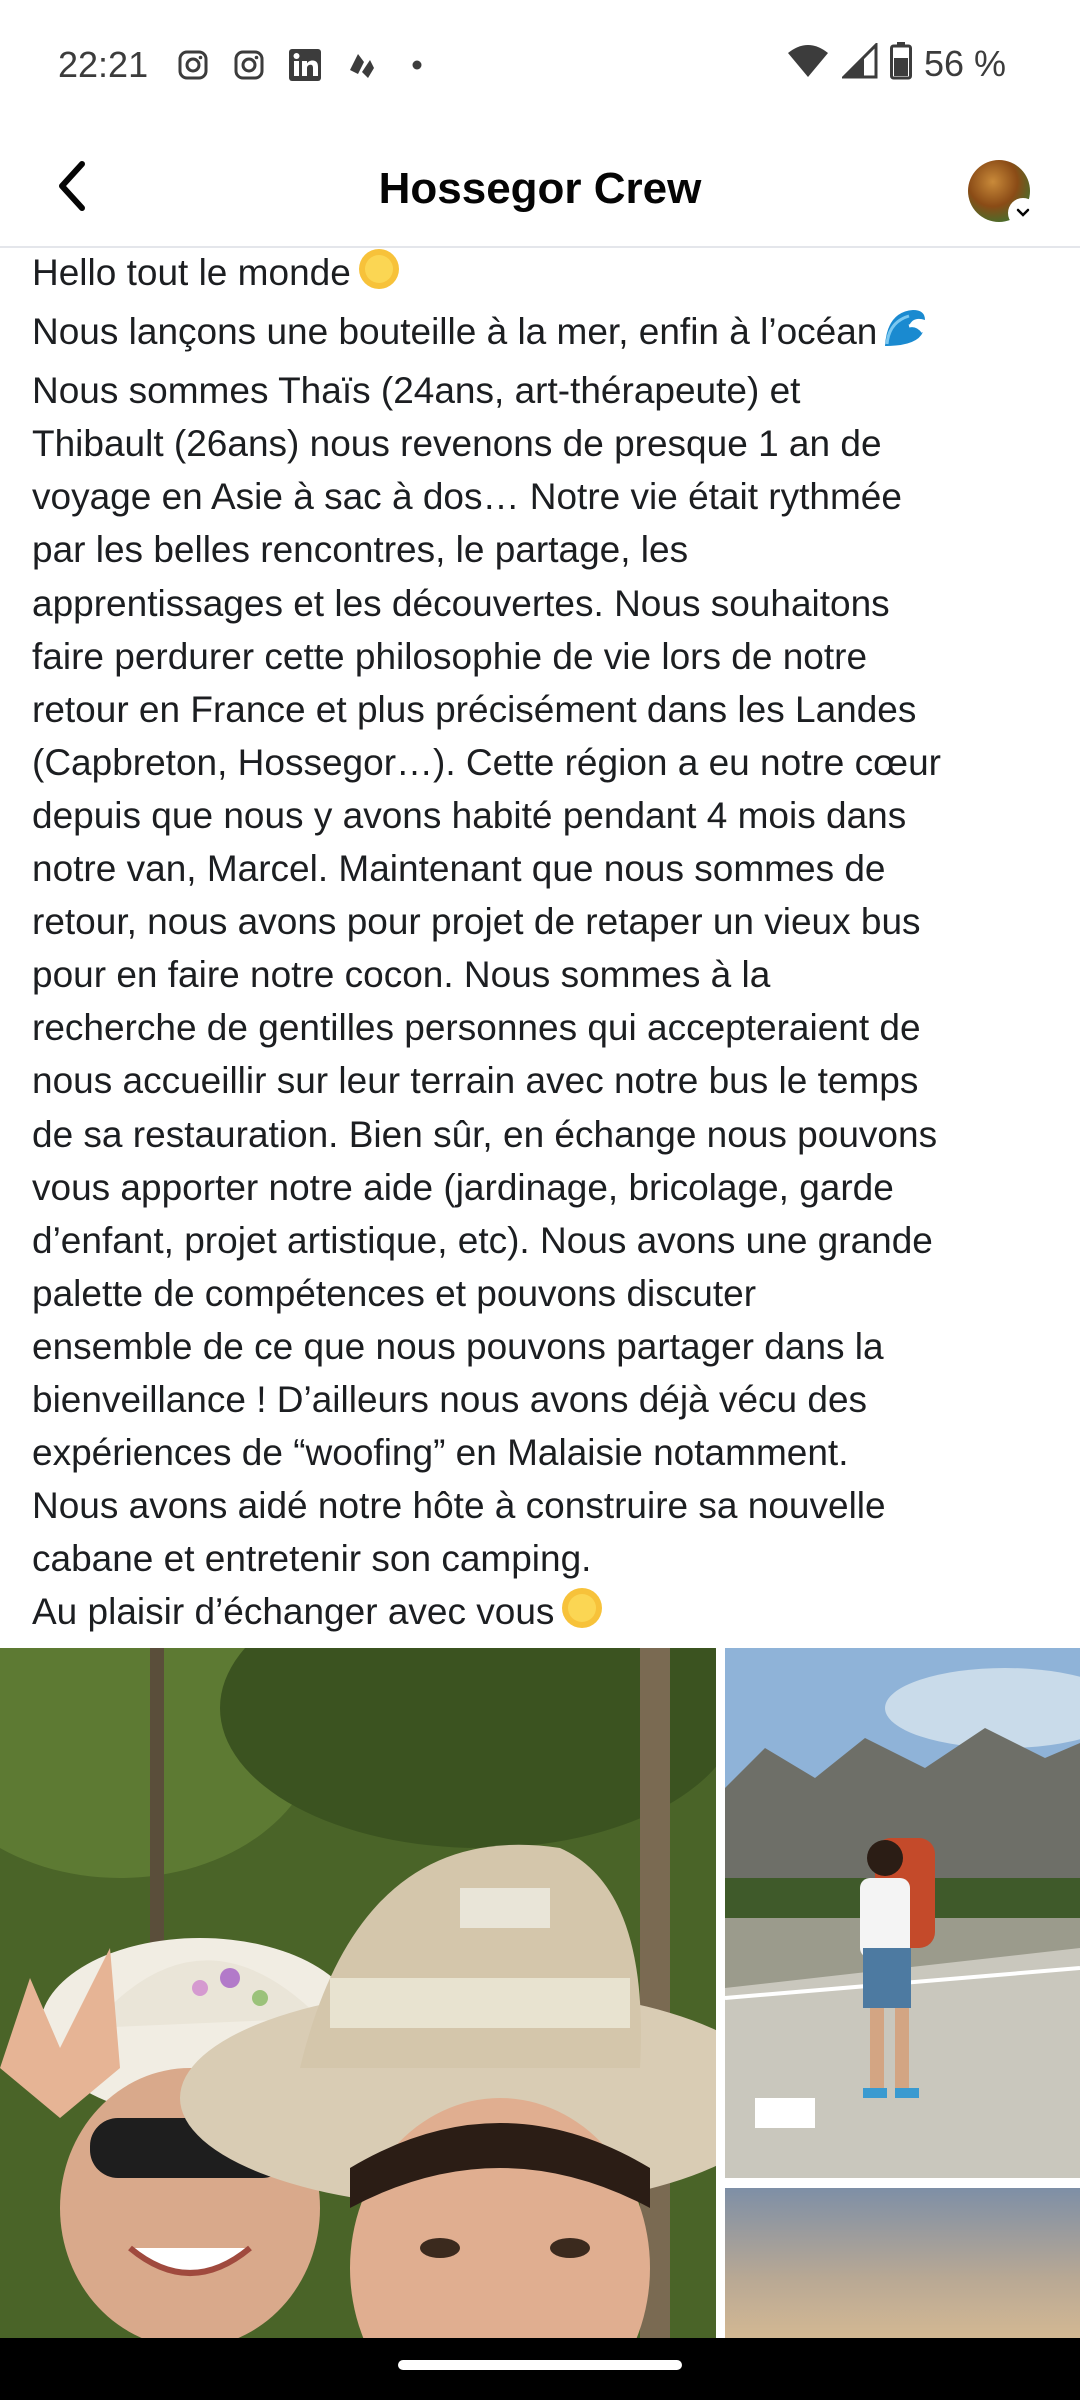 The image size is (1080, 2400). I want to click on post-line: Hello tout le monde, so click(547, 275).